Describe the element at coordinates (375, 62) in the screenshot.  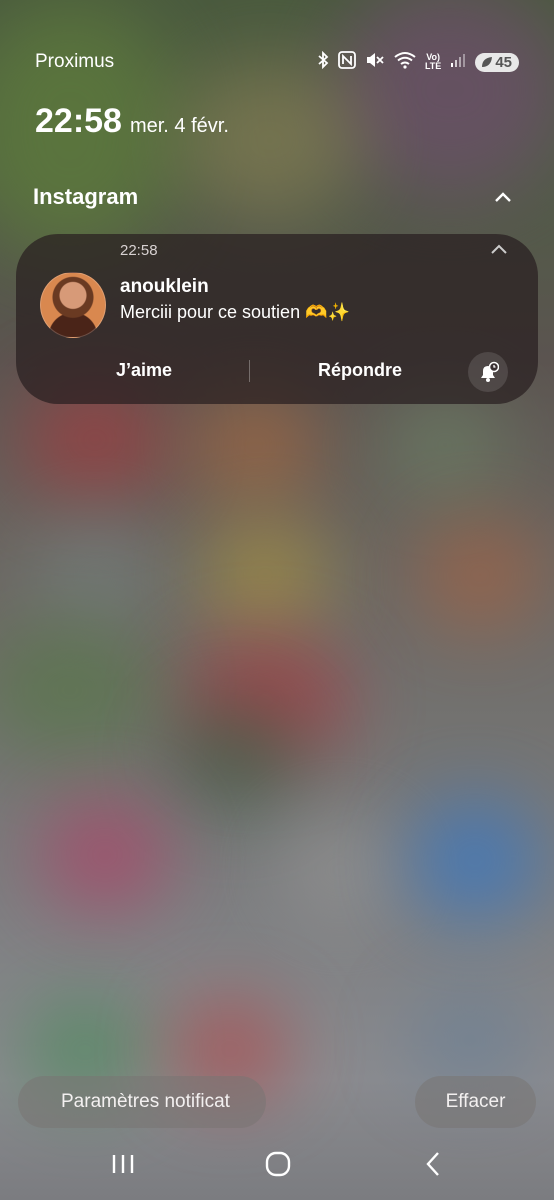
I see `mute-icon` at that location.